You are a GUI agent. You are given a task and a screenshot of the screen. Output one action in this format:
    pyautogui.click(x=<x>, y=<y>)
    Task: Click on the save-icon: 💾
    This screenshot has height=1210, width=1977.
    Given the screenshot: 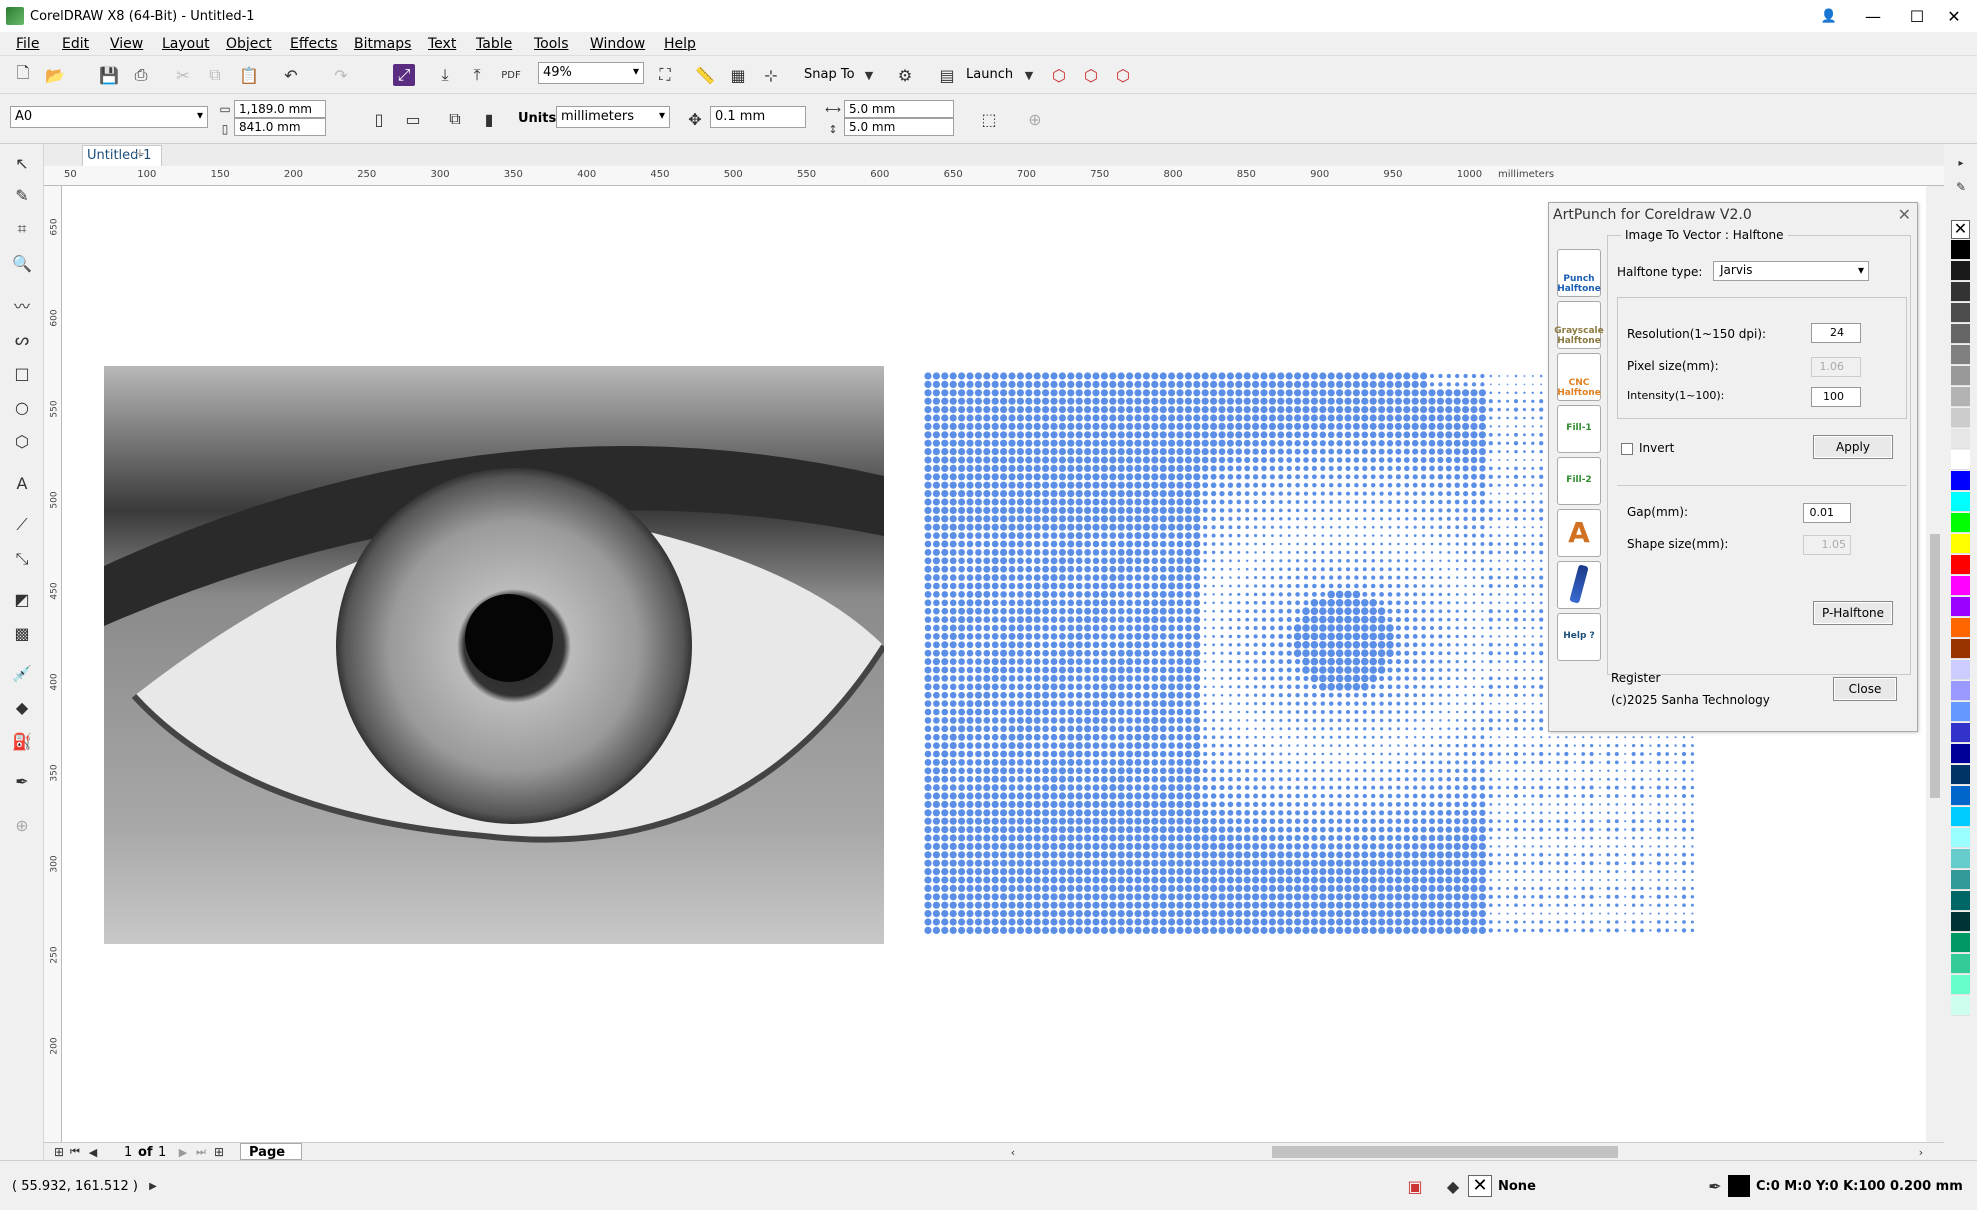 What is the action you would take?
    pyautogui.click(x=109, y=75)
    